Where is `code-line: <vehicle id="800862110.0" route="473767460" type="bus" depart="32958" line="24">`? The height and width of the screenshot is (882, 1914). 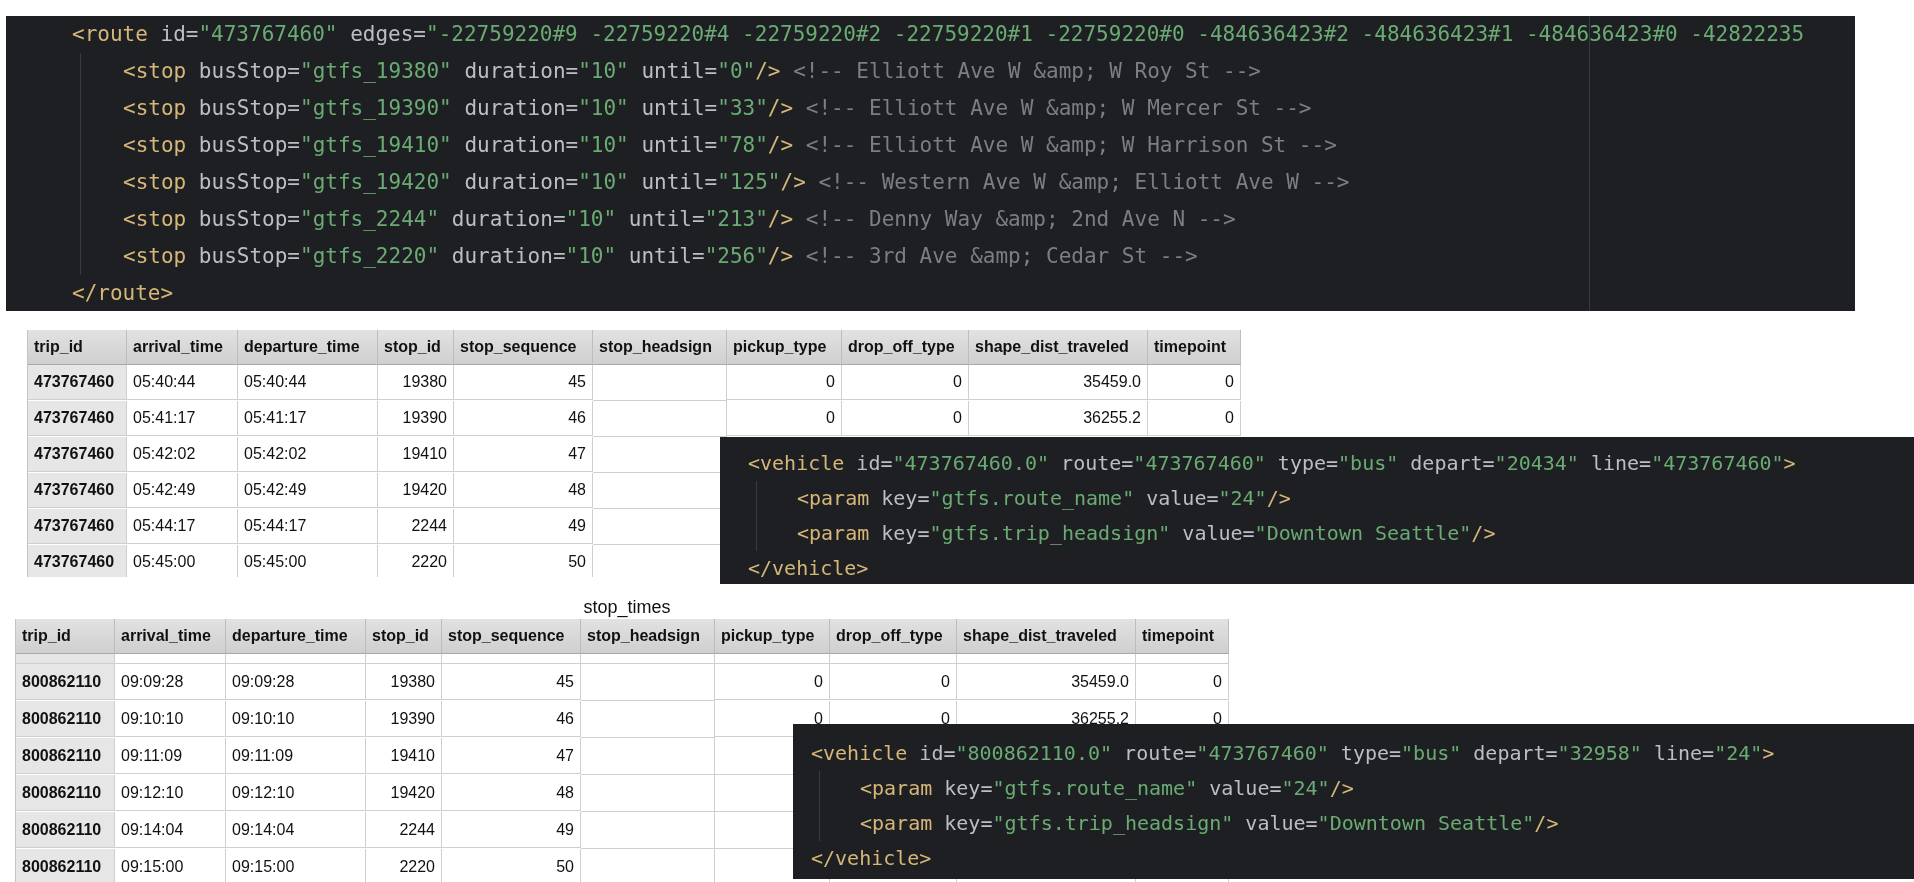
code-line: <vehicle id="800862110.0" route="473767460" type="bus" depart="32958" line="24"> is located at coordinates (1293, 753).